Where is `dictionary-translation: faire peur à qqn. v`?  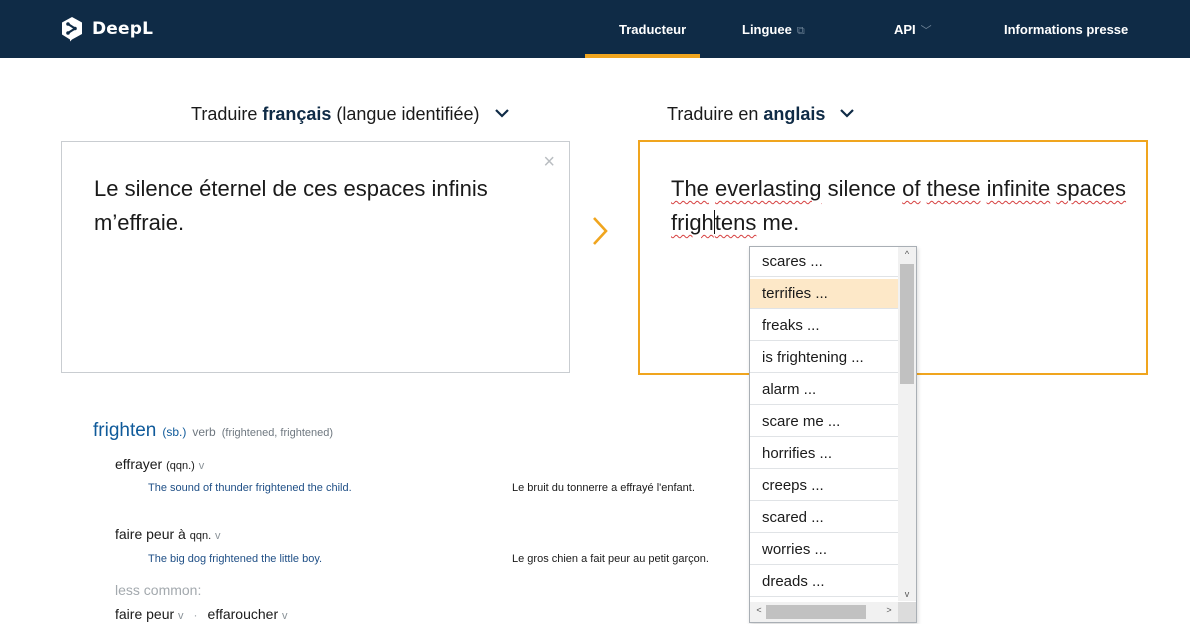 dictionary-translation: faire peur à qqn. v is located at coordinates (168, 534).